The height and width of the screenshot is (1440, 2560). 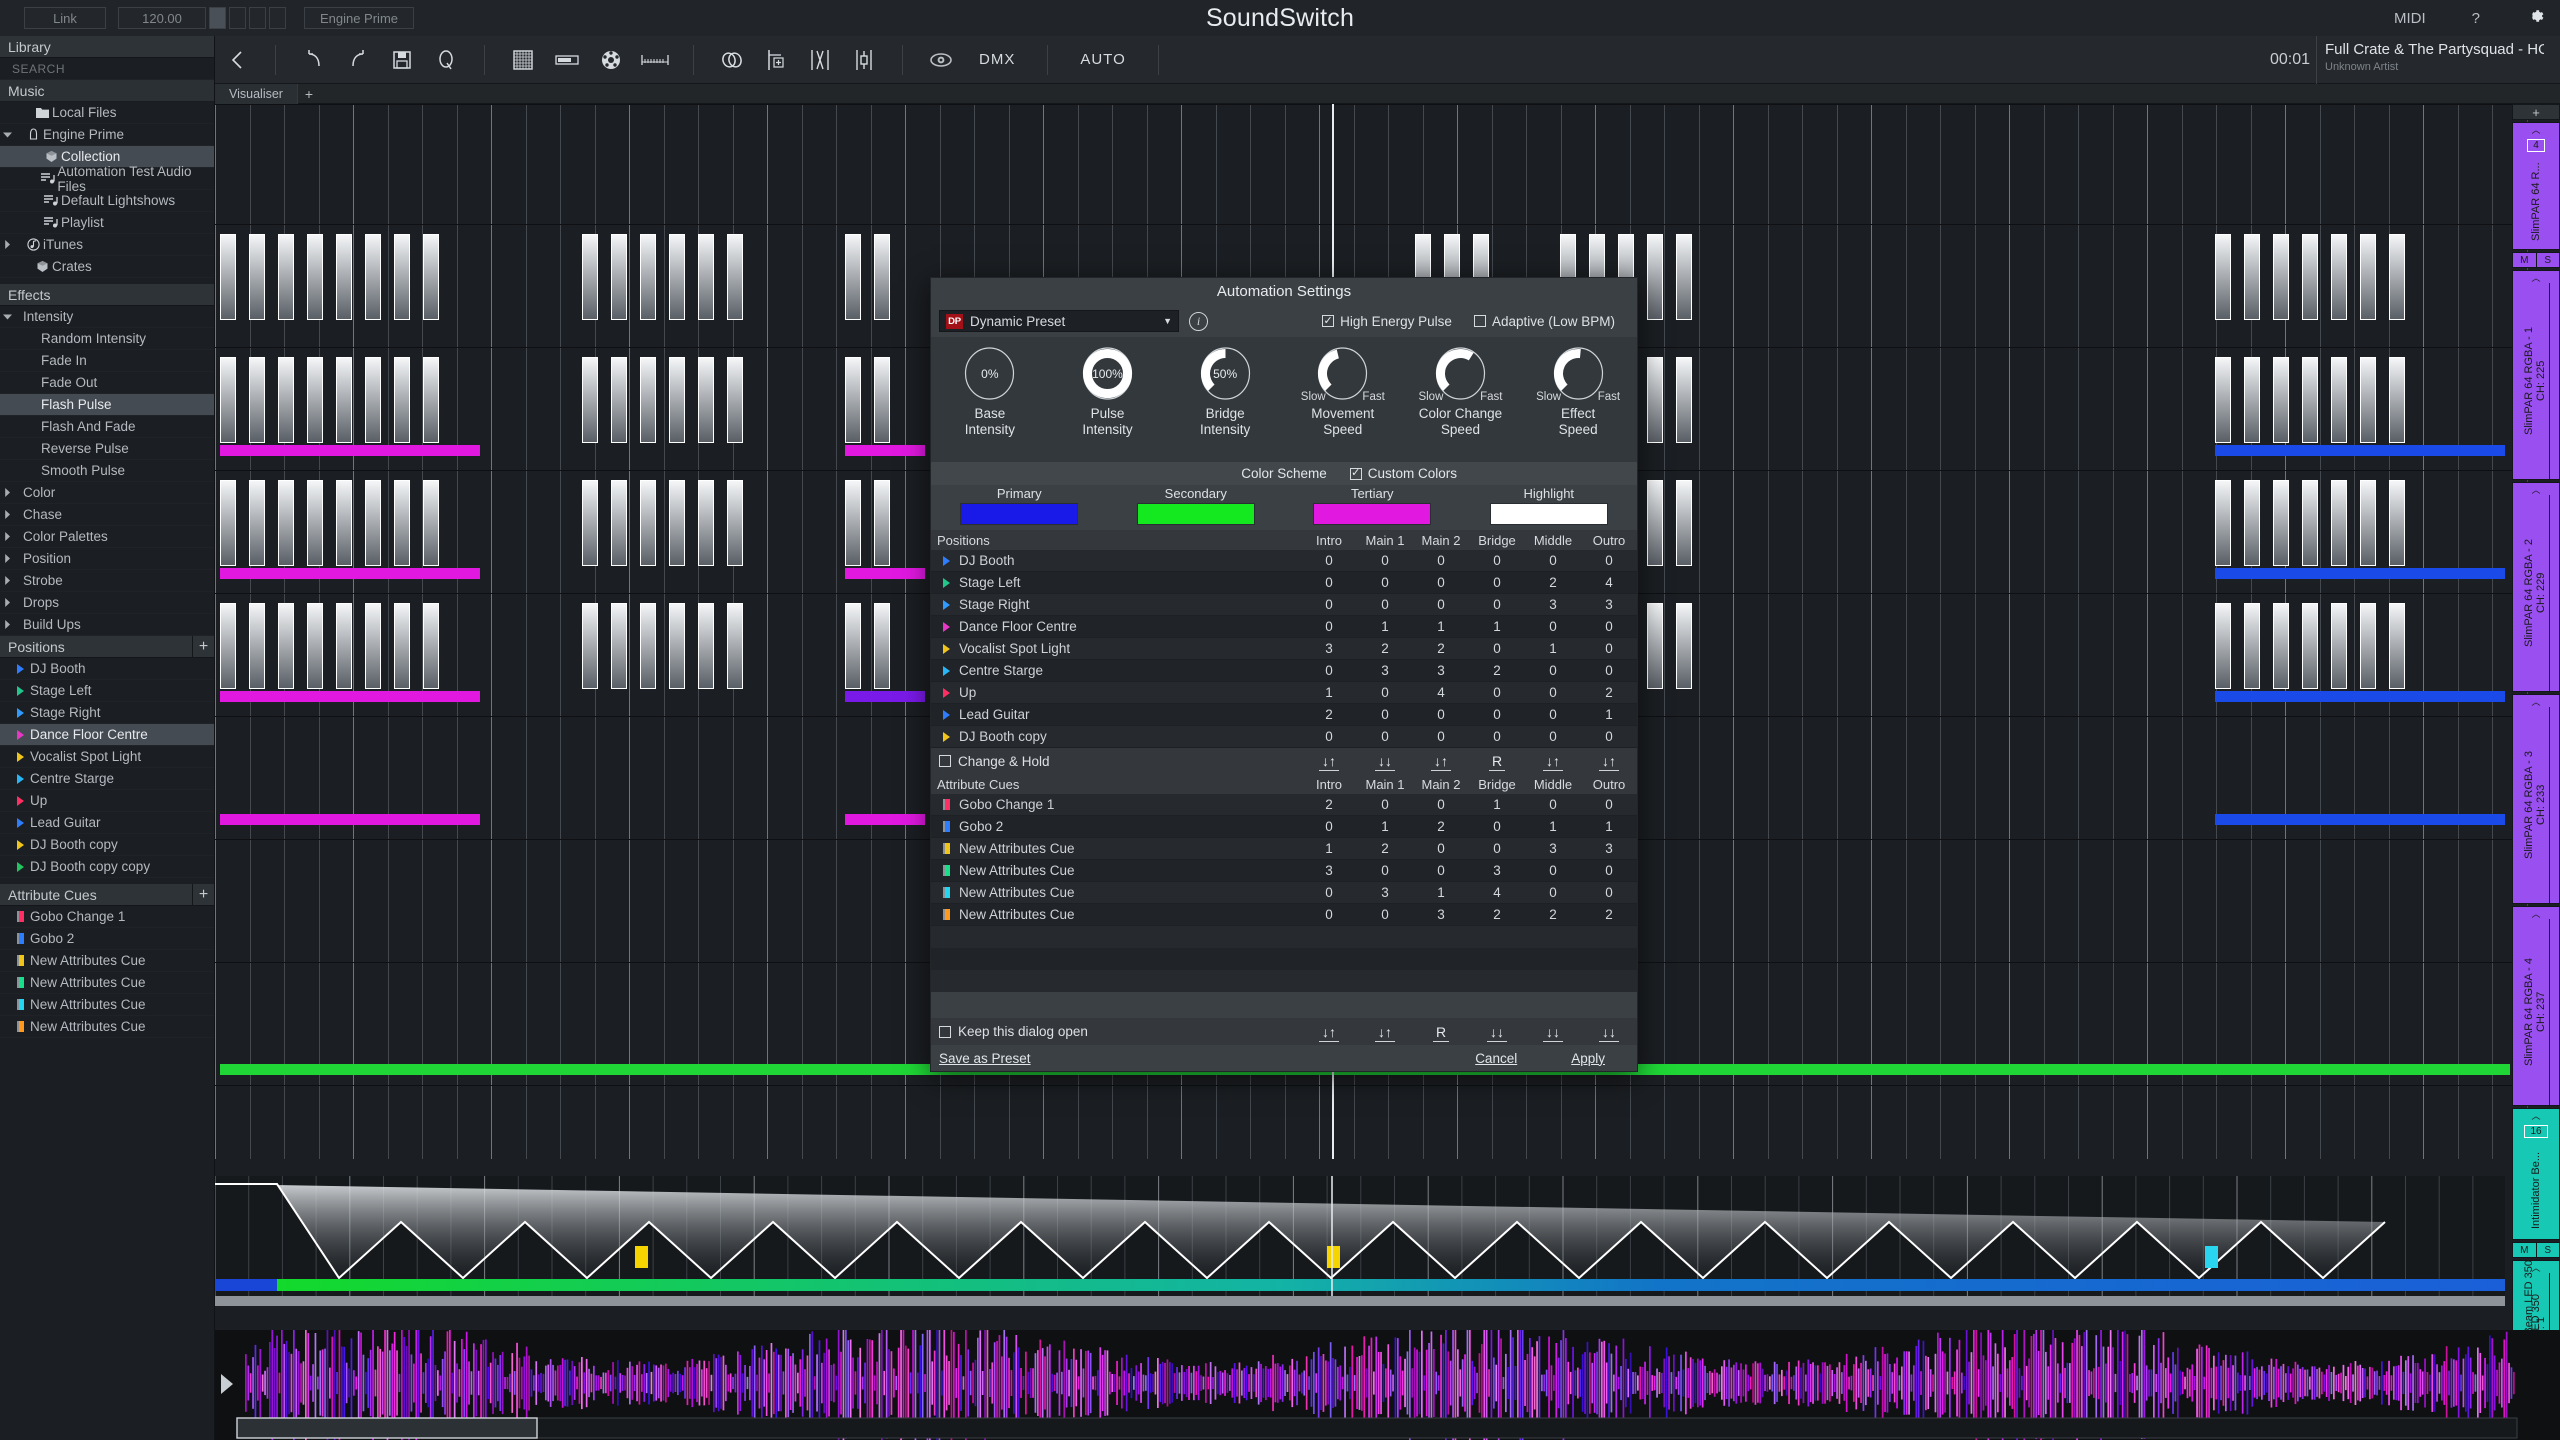 I want to click on add-attribute-cue-button: +, so click(x=203, y=894).